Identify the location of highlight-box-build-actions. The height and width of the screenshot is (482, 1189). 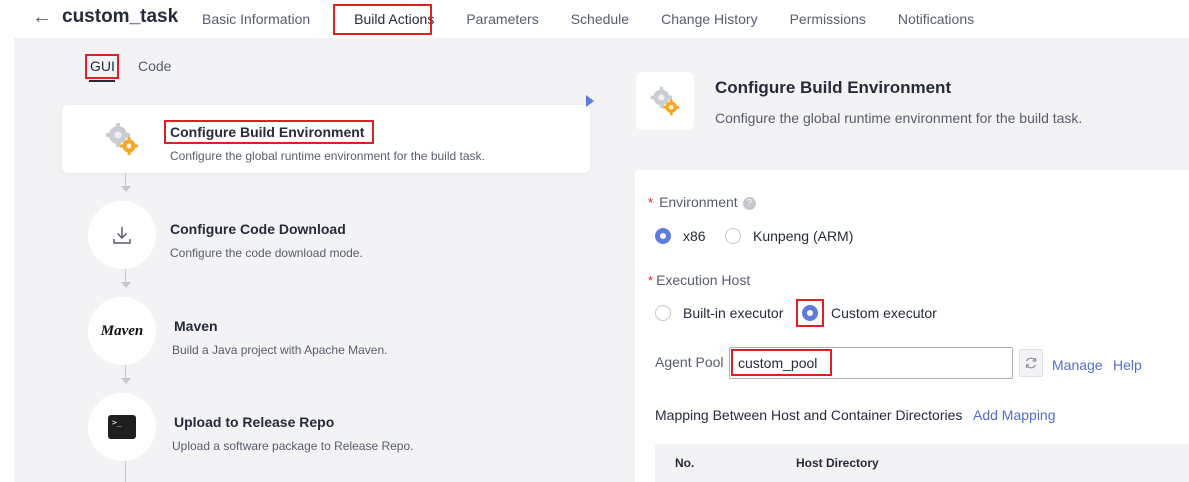
(382, 19).